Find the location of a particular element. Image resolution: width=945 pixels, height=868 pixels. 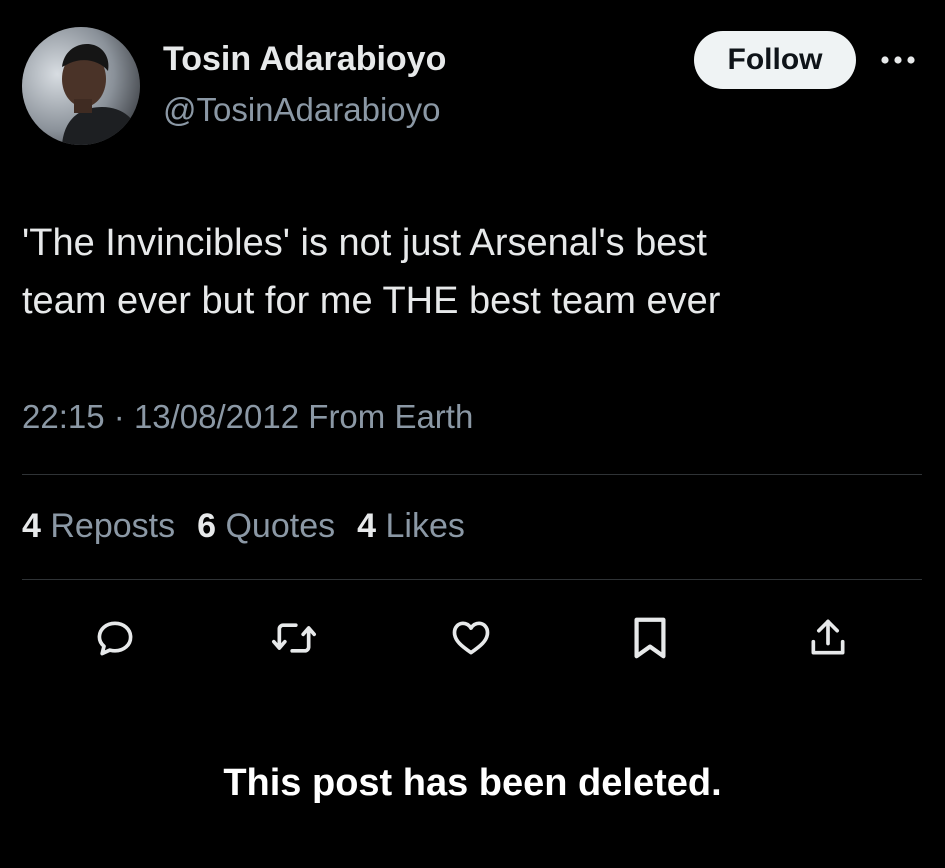

post-text-line: team ever but for me THE best team ever is located at coordinates (371, 301).